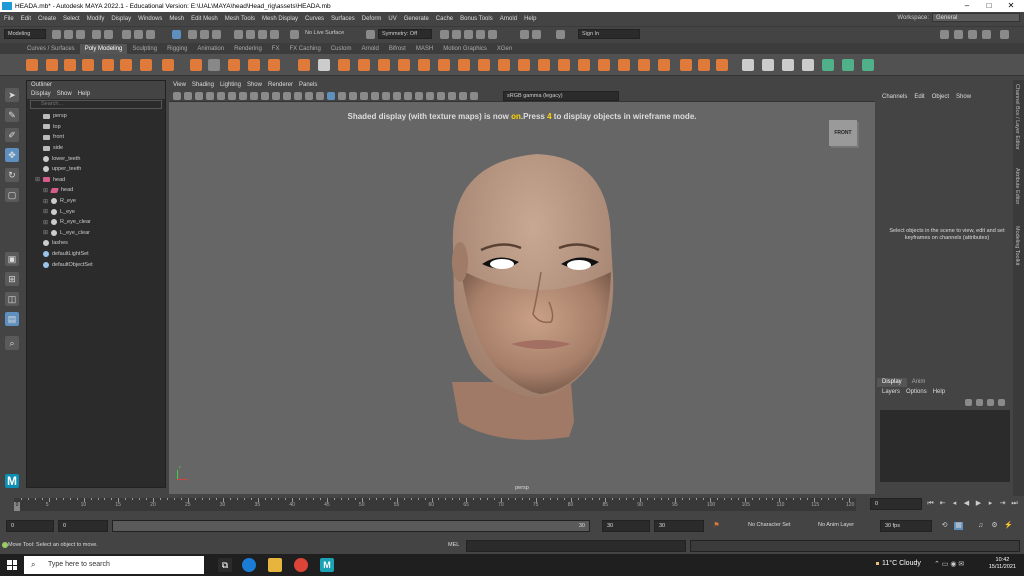  What do you see at coordinates (25, 34) in the screenshot?
I see `mode-dropdown: Modeling` at bounding box center [25, 34].